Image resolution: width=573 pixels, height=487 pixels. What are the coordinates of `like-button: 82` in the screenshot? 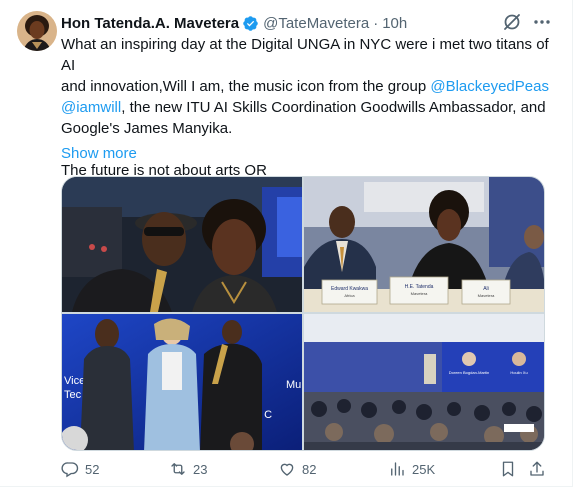 It's located at (297, 469).